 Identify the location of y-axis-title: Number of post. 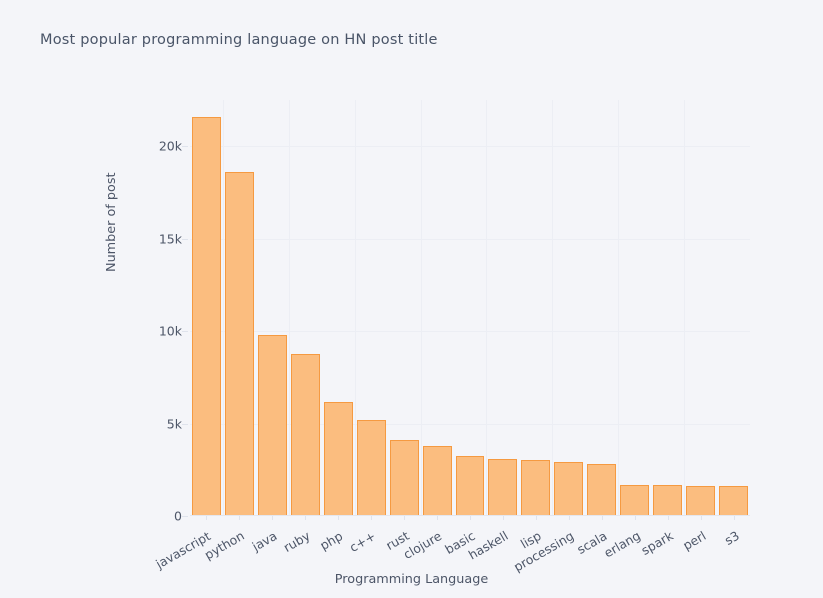
(111, 222).